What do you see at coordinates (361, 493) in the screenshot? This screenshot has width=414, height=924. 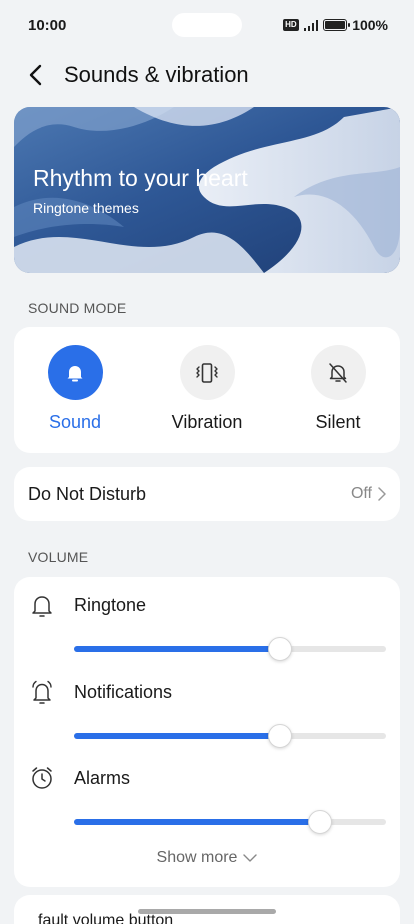 I see `do-not-disturb-value: Off` at bounding box center [361, 493].